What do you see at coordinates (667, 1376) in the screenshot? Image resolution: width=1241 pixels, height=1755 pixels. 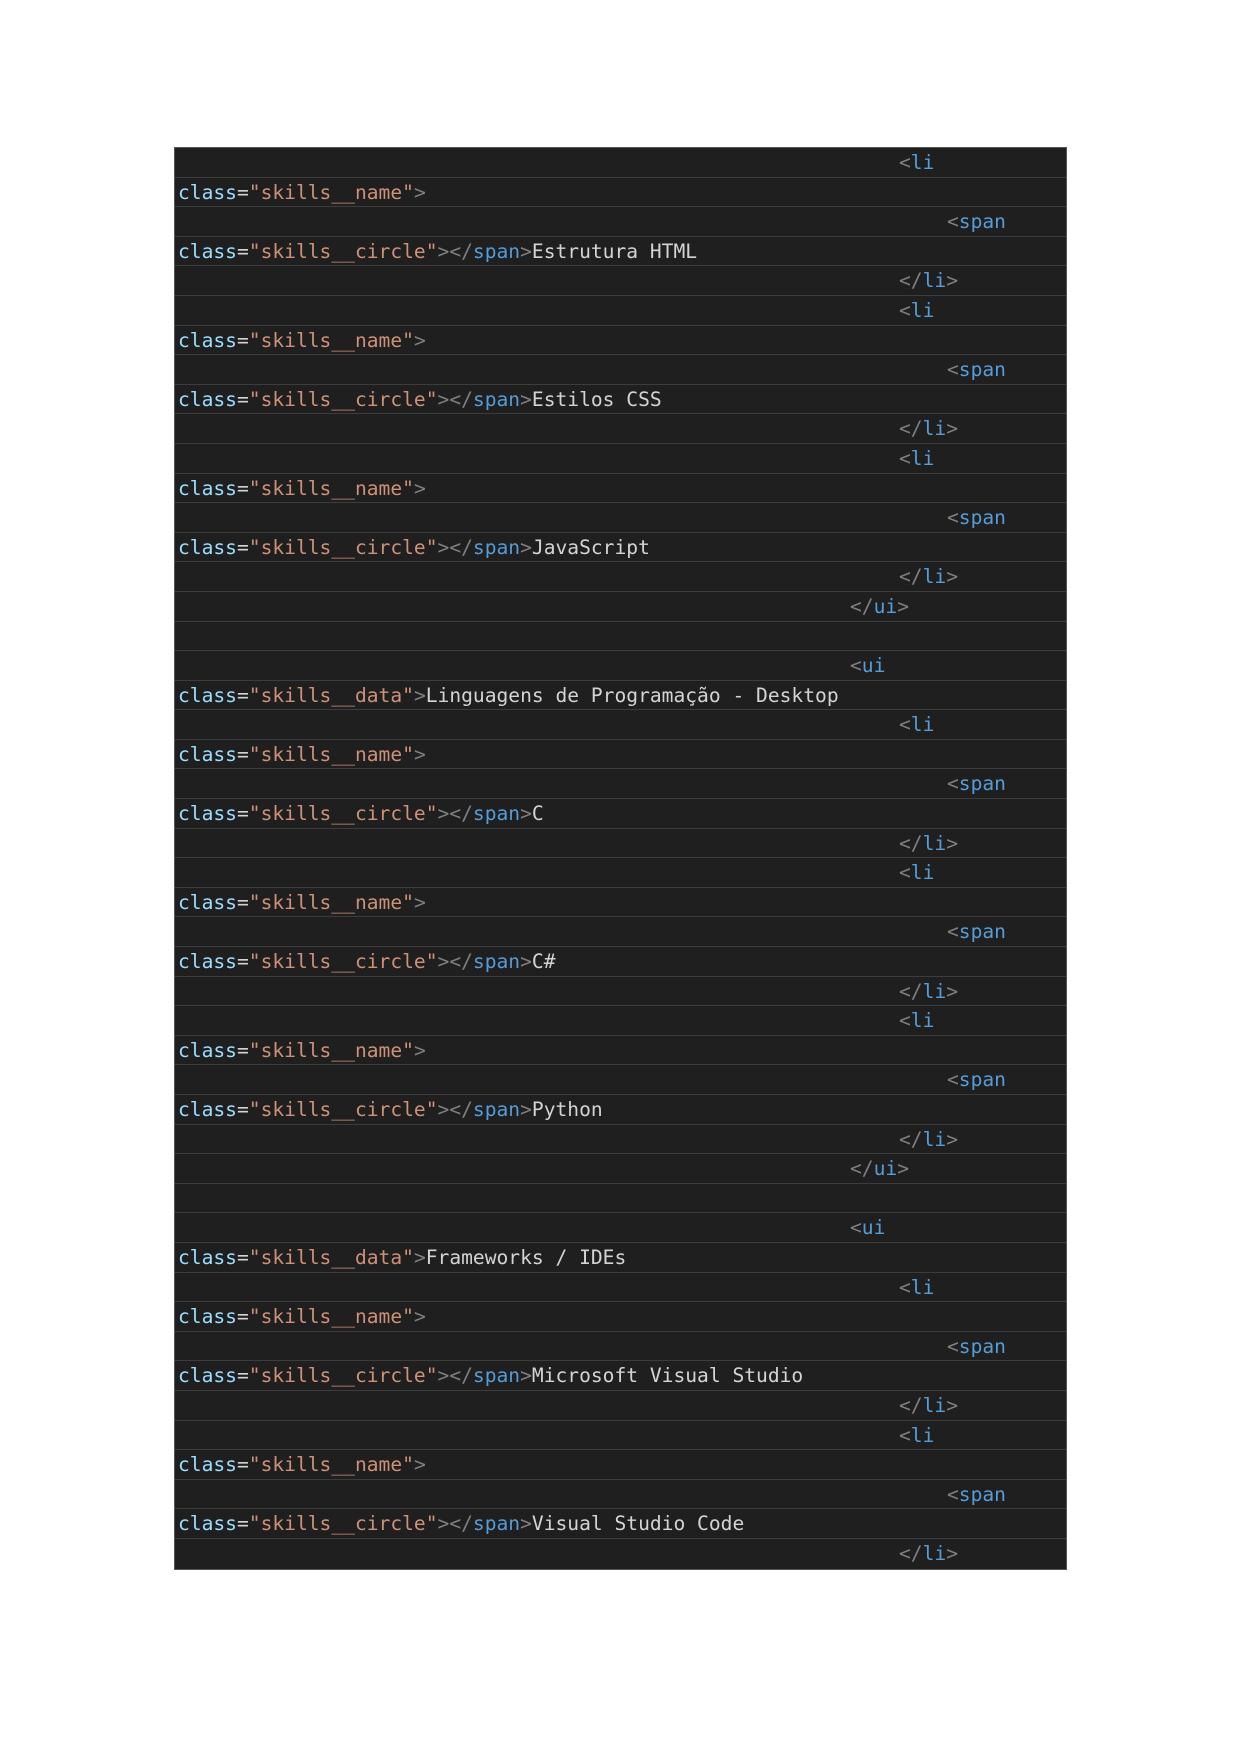 I see `code-token-text: Microsoft Visual Studio` at bounding box center [667, 1376].